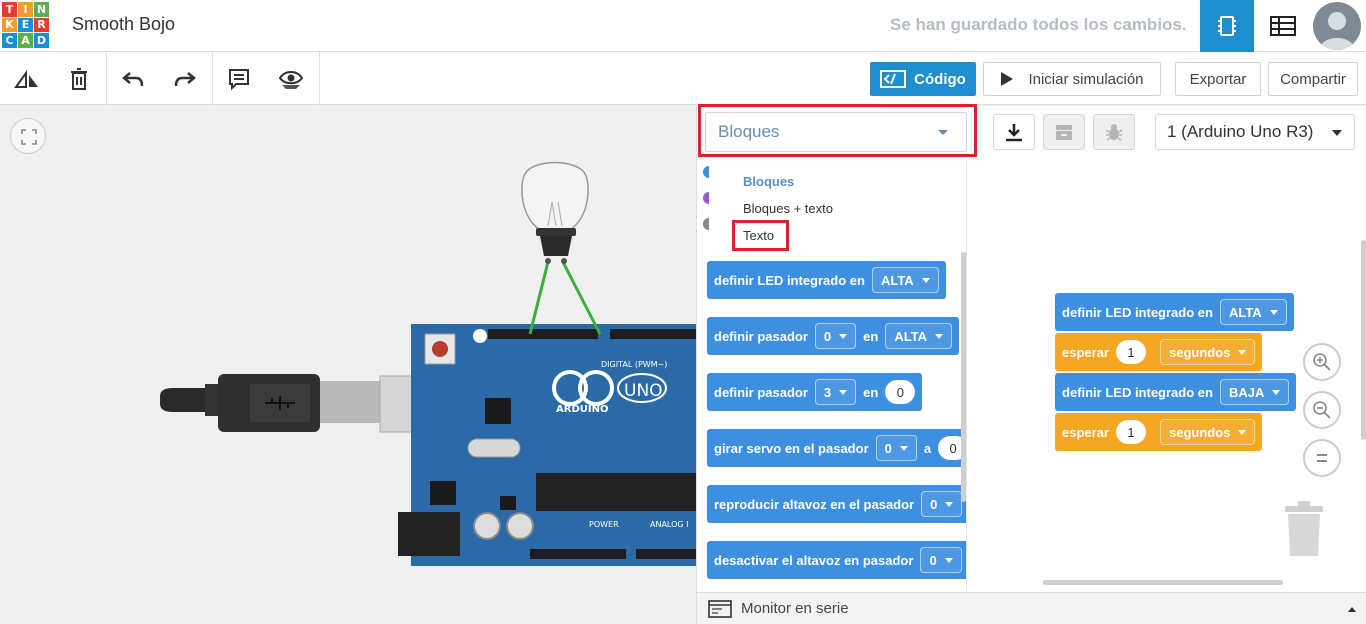  I want to click on export-button: Exportar, so click(1218, 79).